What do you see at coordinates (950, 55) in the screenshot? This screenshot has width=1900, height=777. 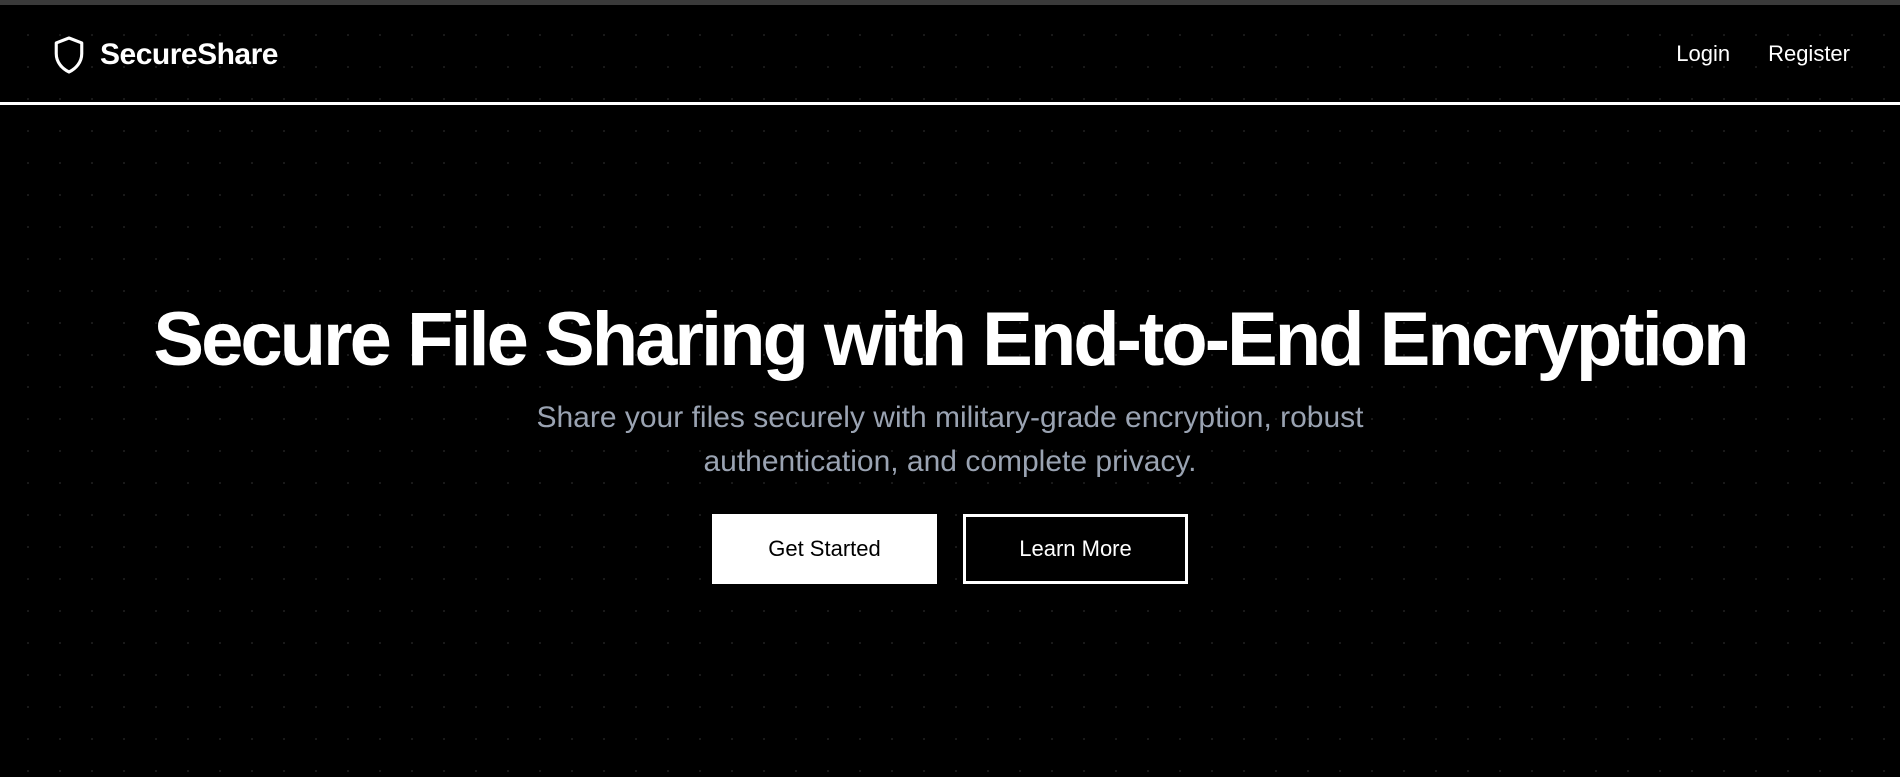 I see `navbar: SecureShare Login Register` at bounding box center [950, 55].